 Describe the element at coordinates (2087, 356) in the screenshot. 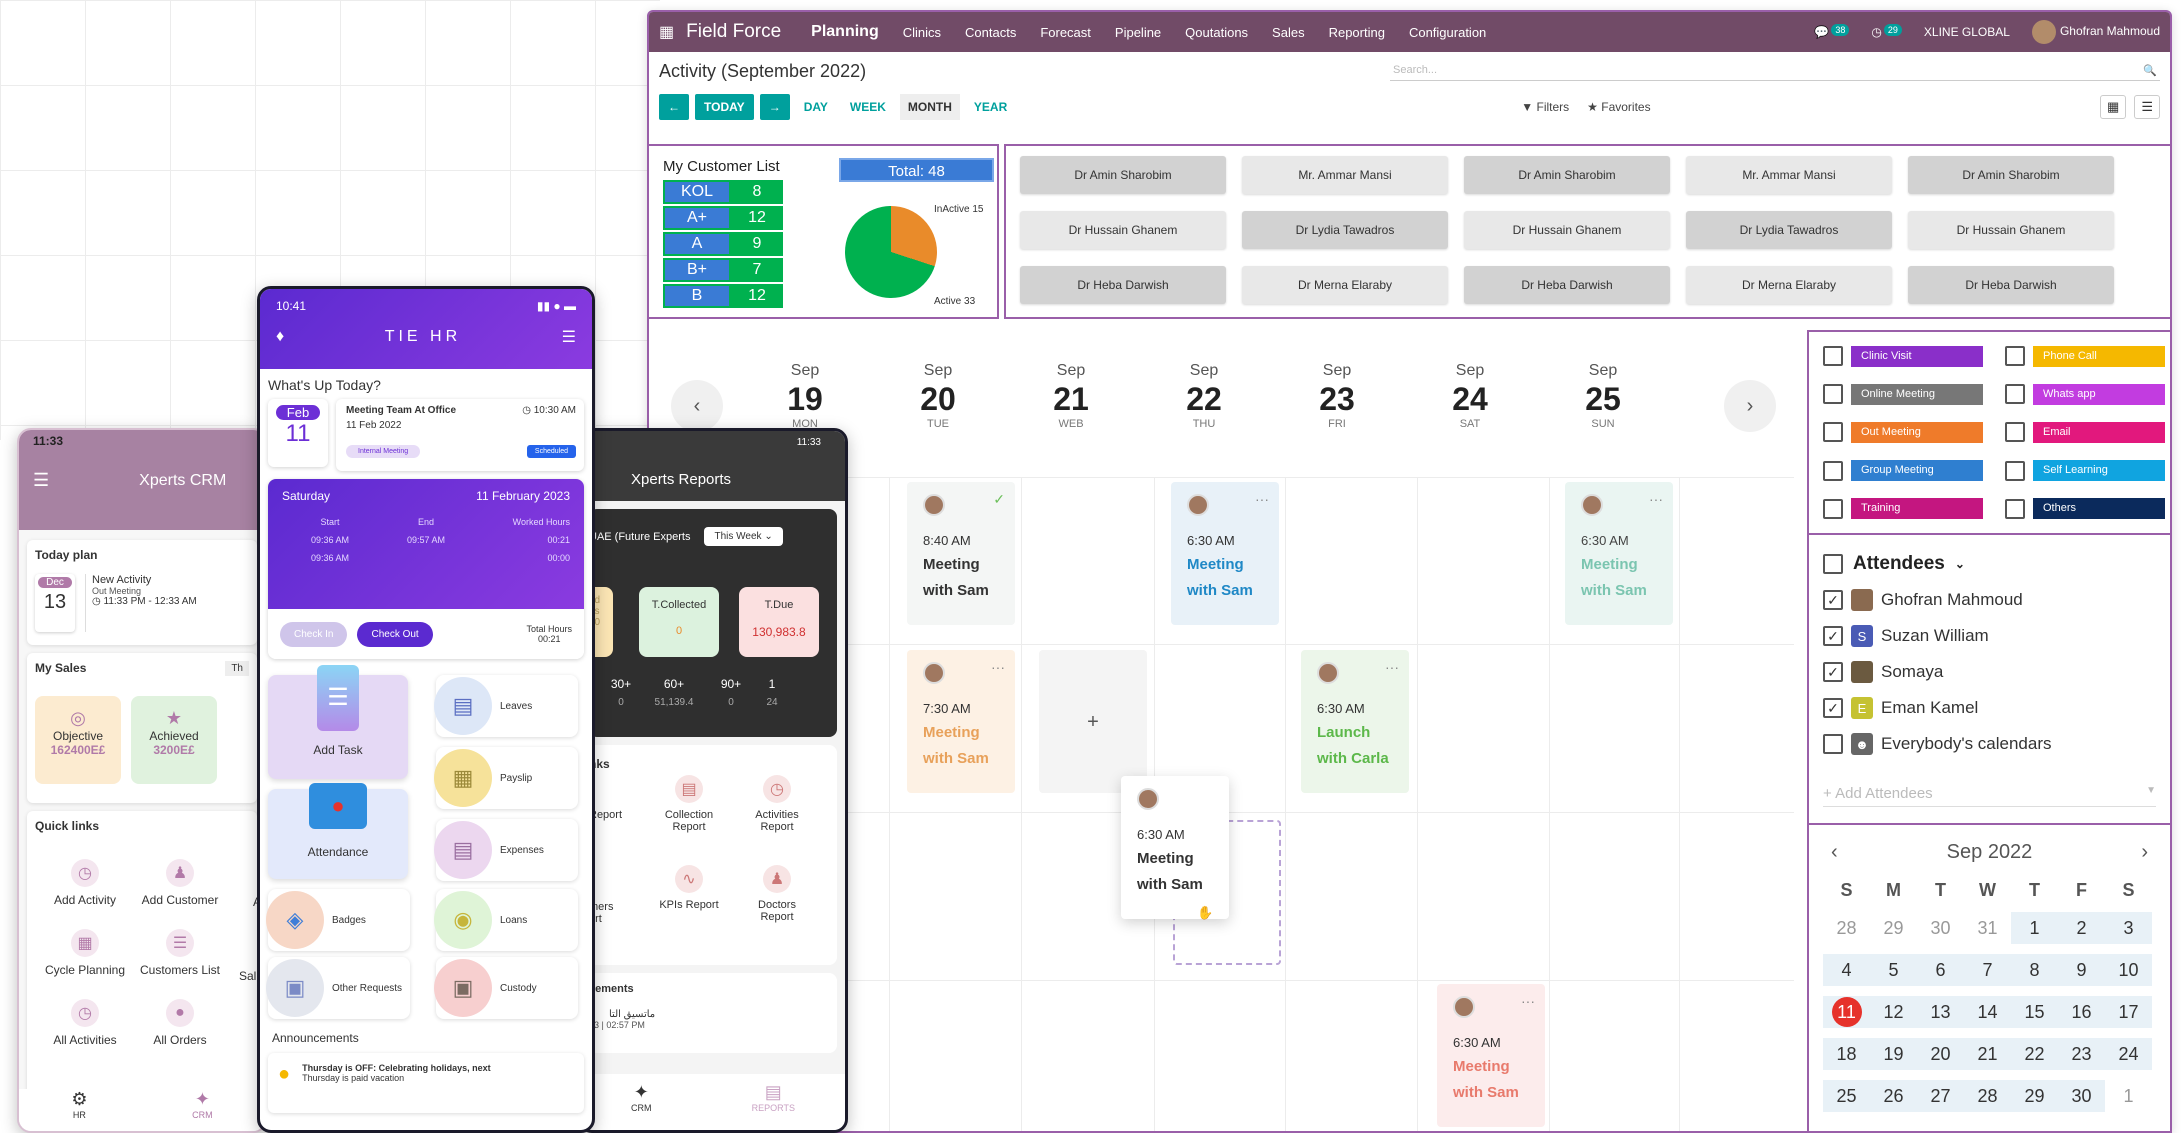

I see `activity-type-row: Phone Call` at that location.